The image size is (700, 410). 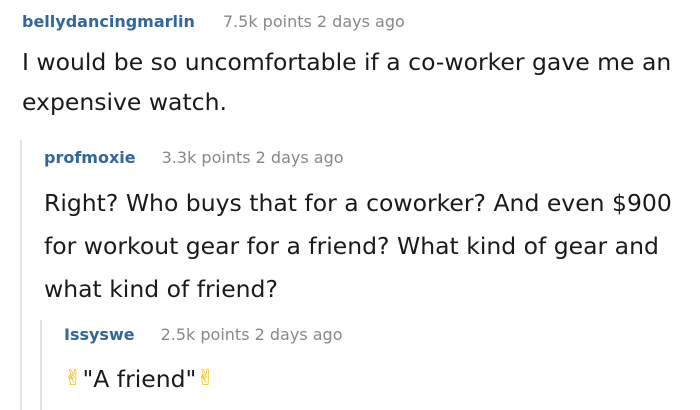 What do you see at coordinates (374, 339) in the screenshot?
I see `comment-meta: Issyswe 2.5k points 2 days ago` at bounding box center [374, 339].